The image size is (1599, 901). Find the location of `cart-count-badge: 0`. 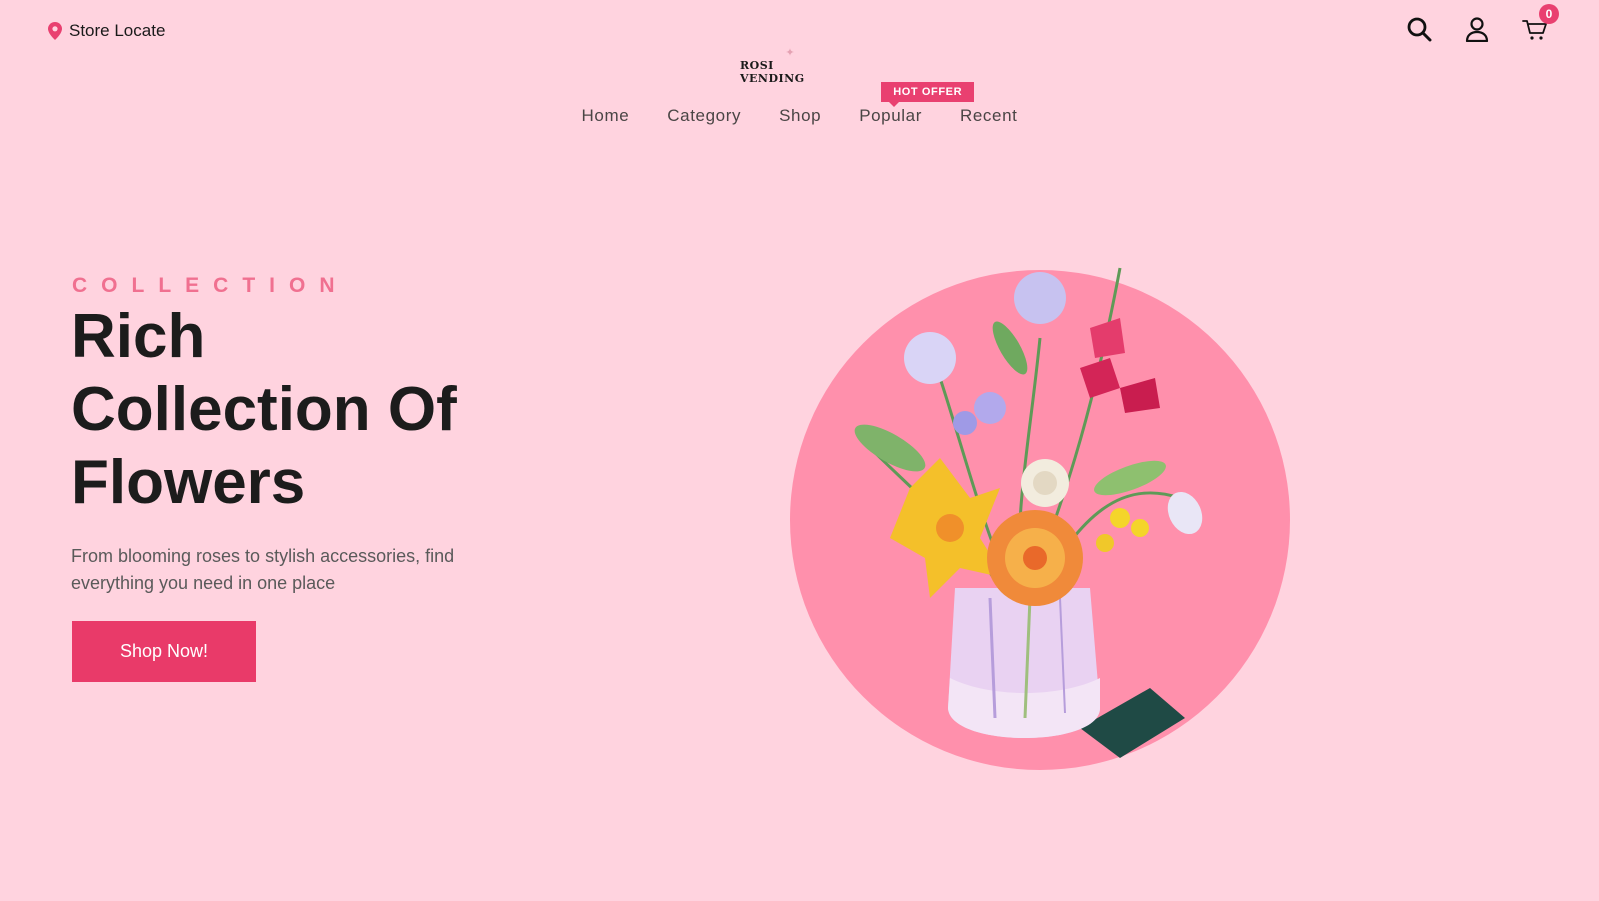

cart-count-badge: 0 is located at coordinates (1549, 14).